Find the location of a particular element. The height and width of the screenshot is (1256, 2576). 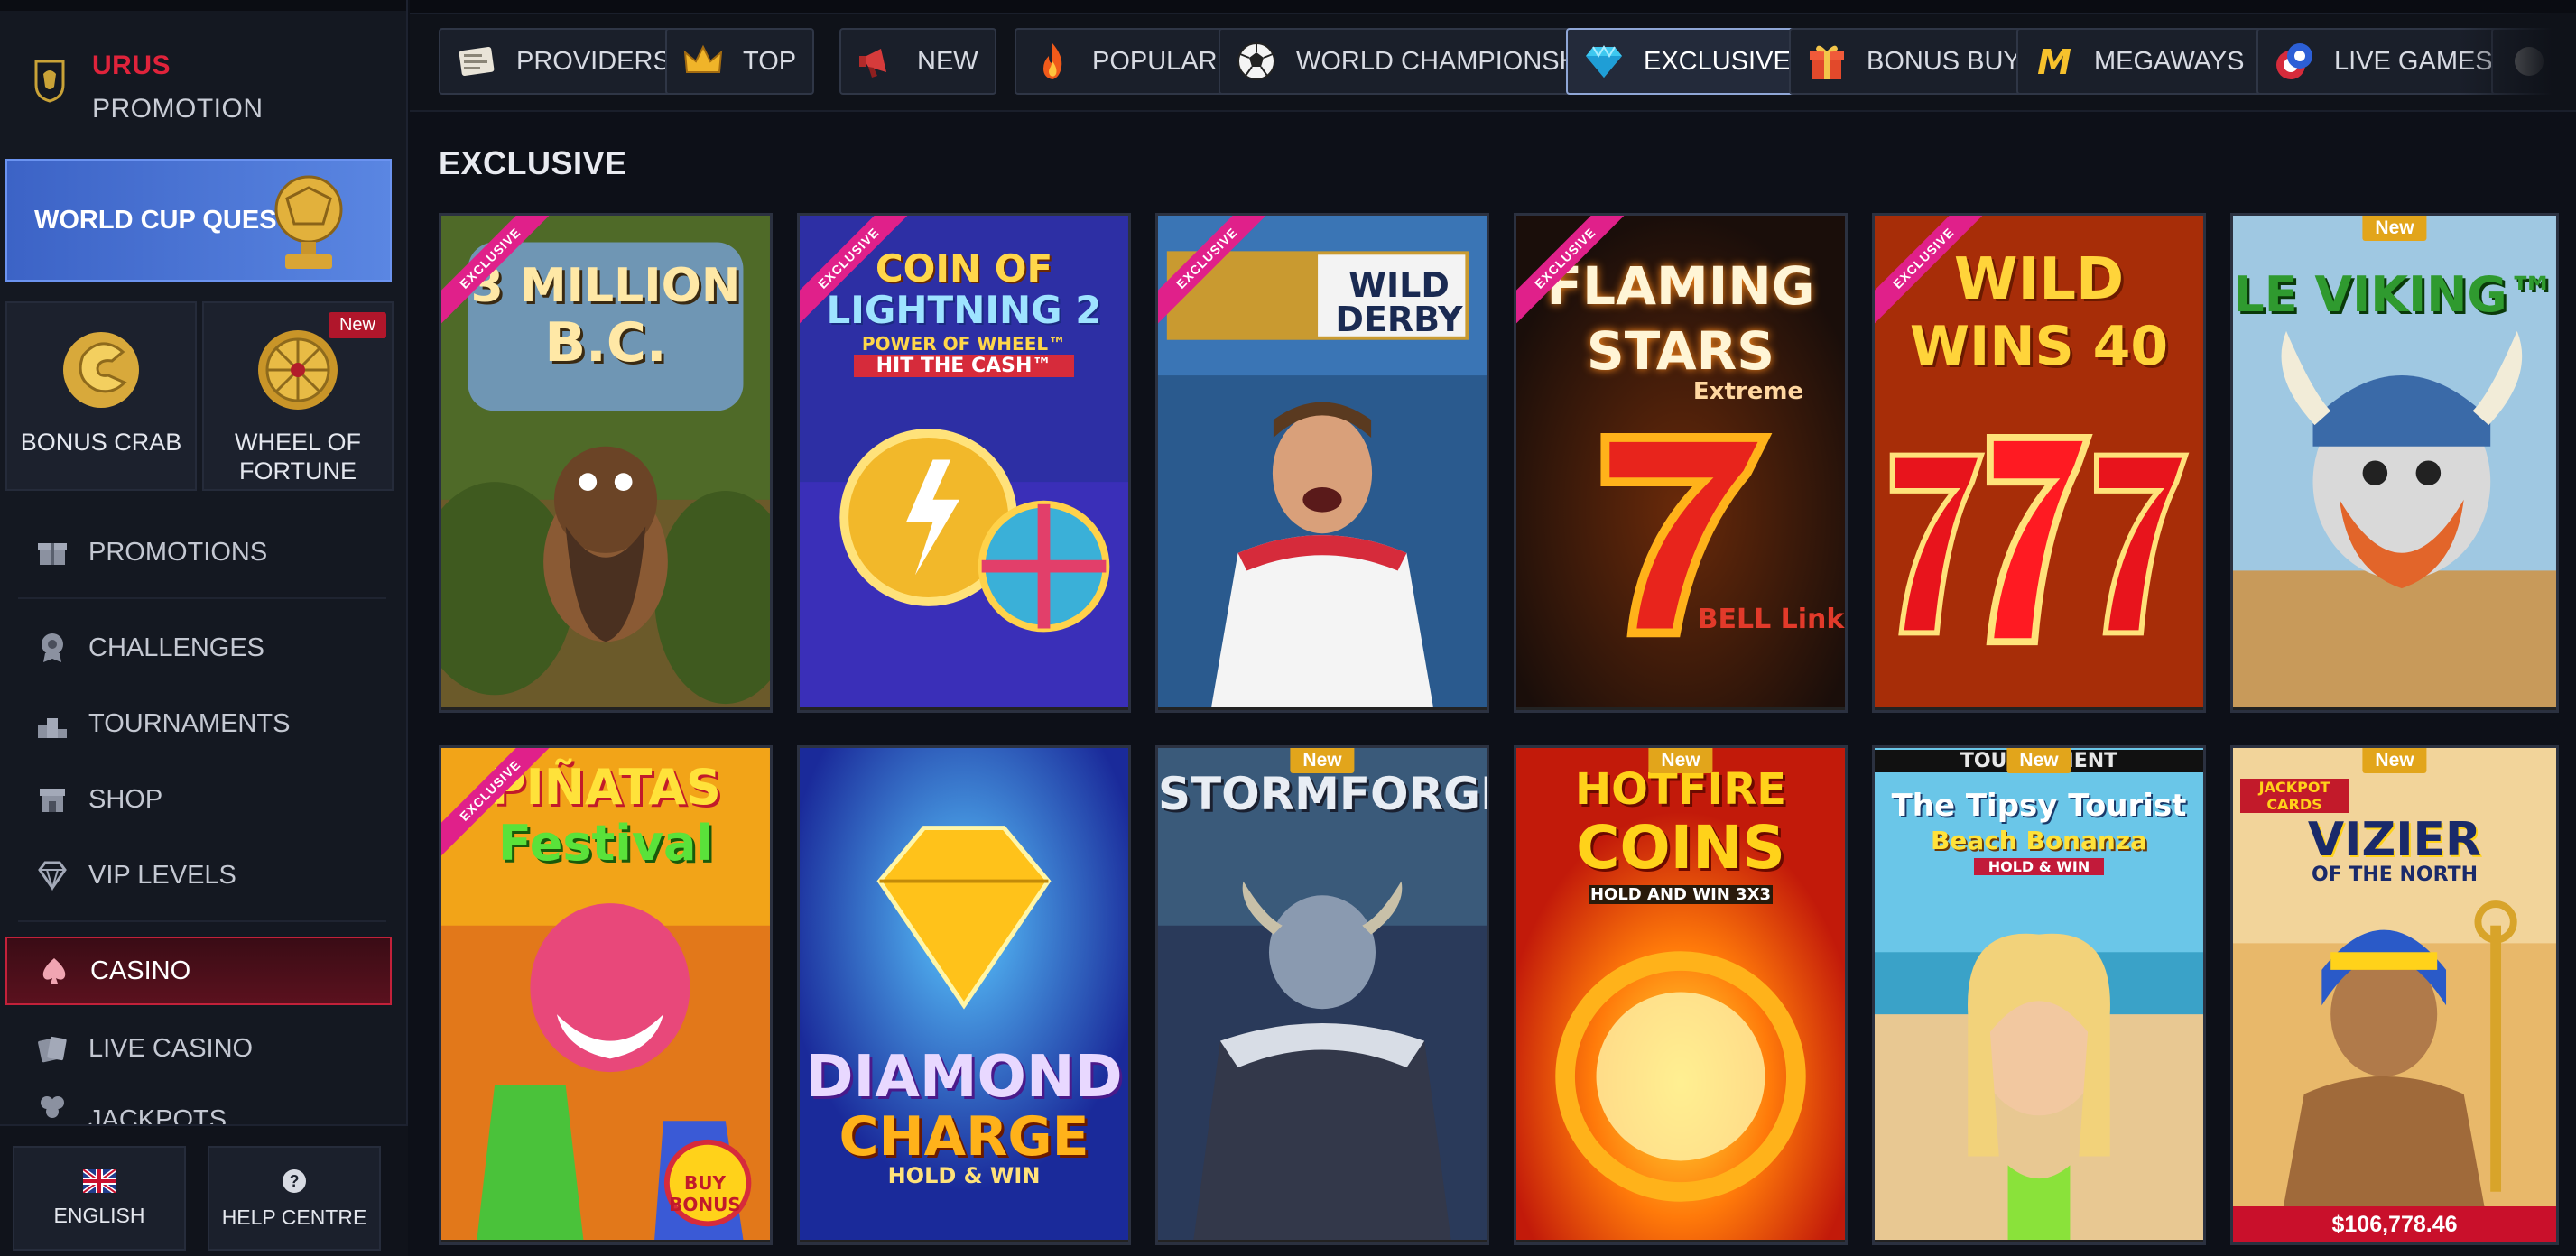

category-label: BONUS BUYS is located at coordinates (1953, 61).